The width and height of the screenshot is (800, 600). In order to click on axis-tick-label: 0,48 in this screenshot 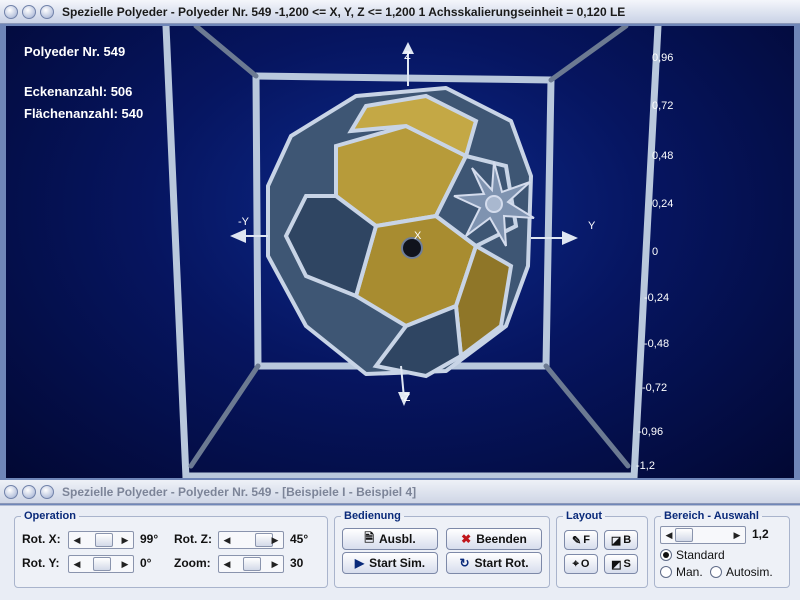, I will do `click(663, 156)`.